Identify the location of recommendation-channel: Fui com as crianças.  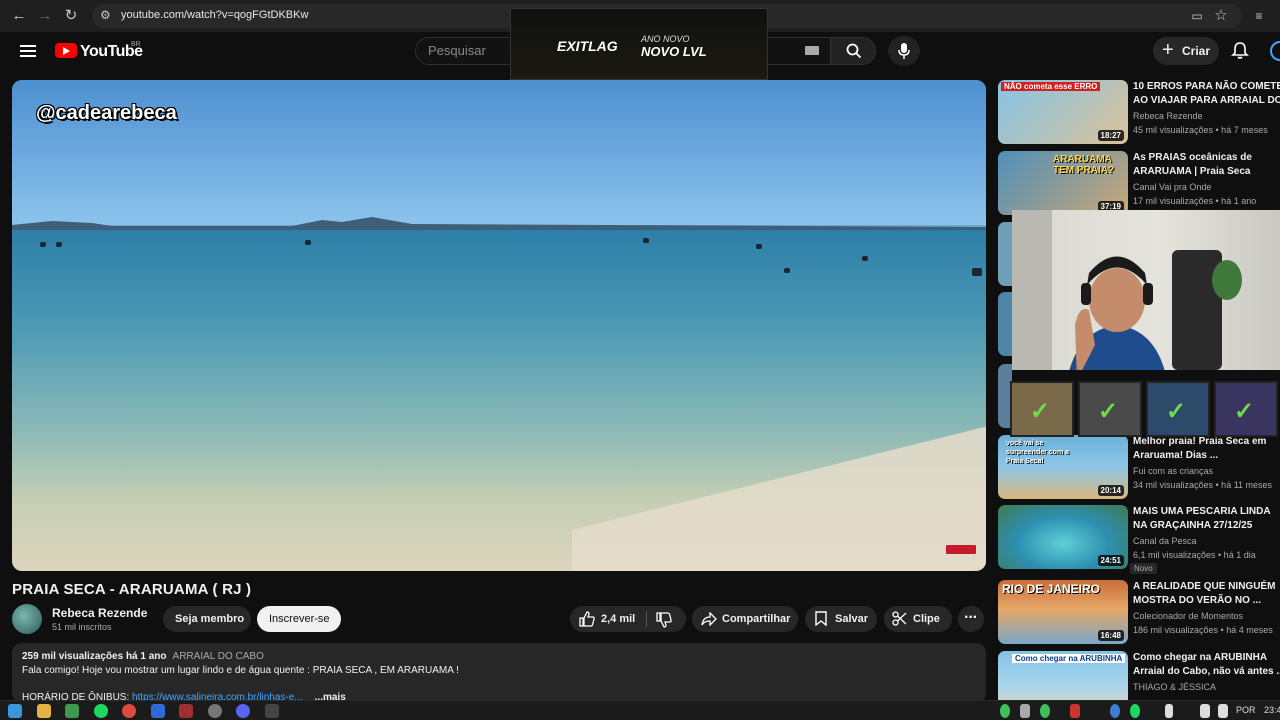
(1173, 471).